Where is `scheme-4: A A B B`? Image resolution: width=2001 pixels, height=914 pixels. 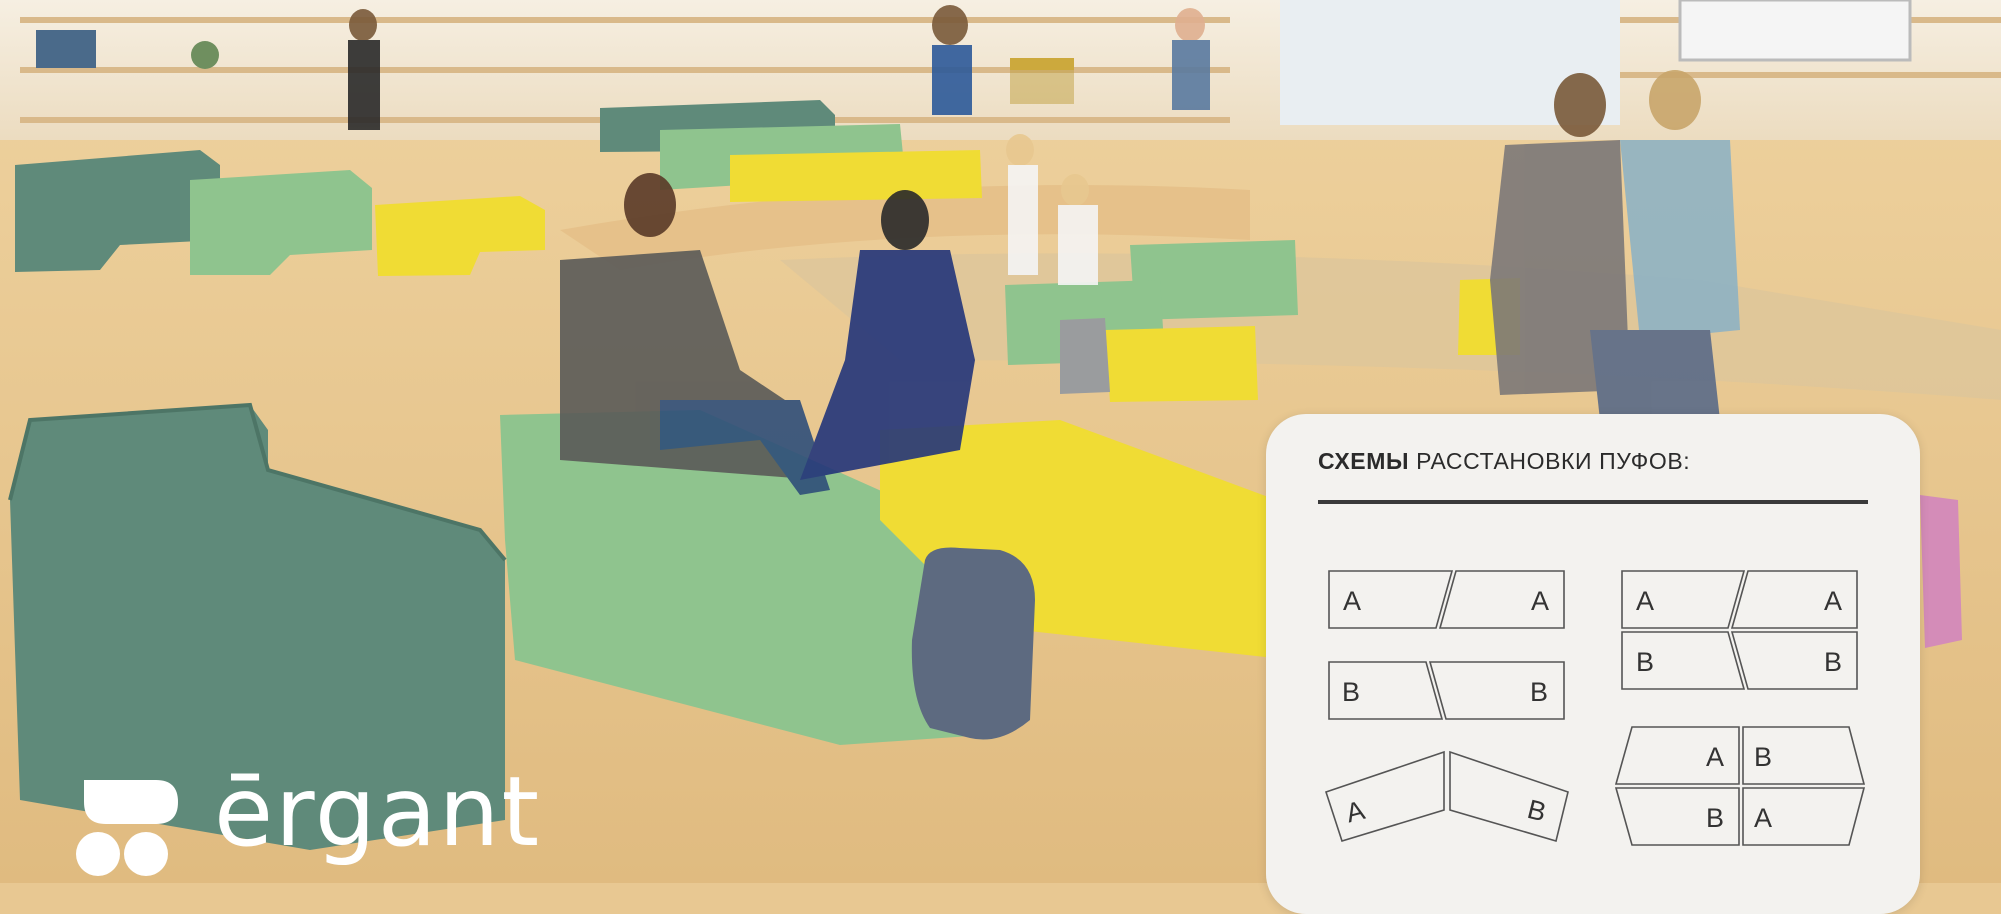
scheme-4: A A B B is located at coordinates (1739, 630).